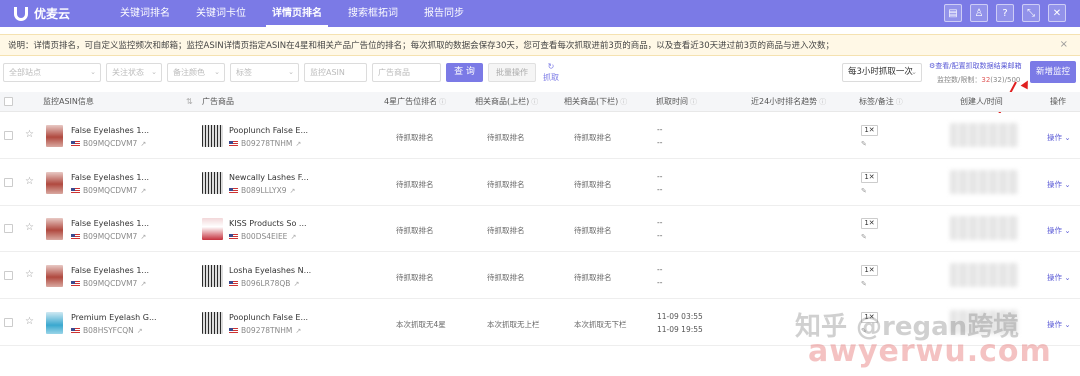  Describe the element at coordinates (52, 72) in the screenshot. I see `site-select: 全部站点 ⌄` at that location.